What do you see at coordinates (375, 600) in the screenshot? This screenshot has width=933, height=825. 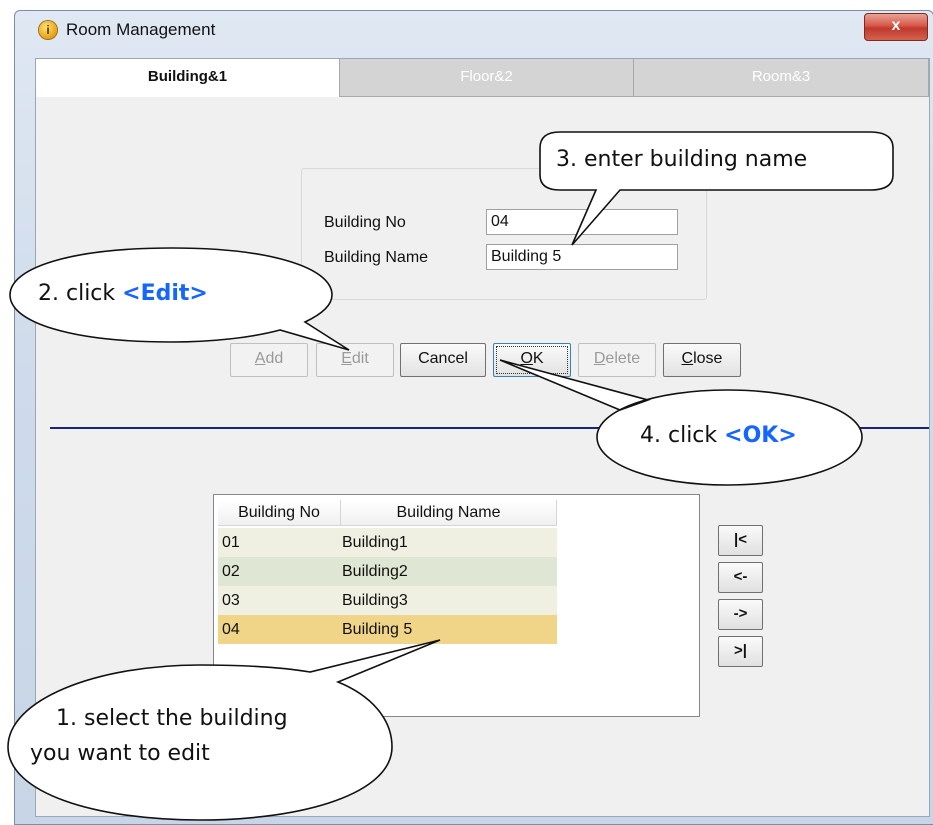 I see `row-building-name: Building3` at bounding box center [375, 600].